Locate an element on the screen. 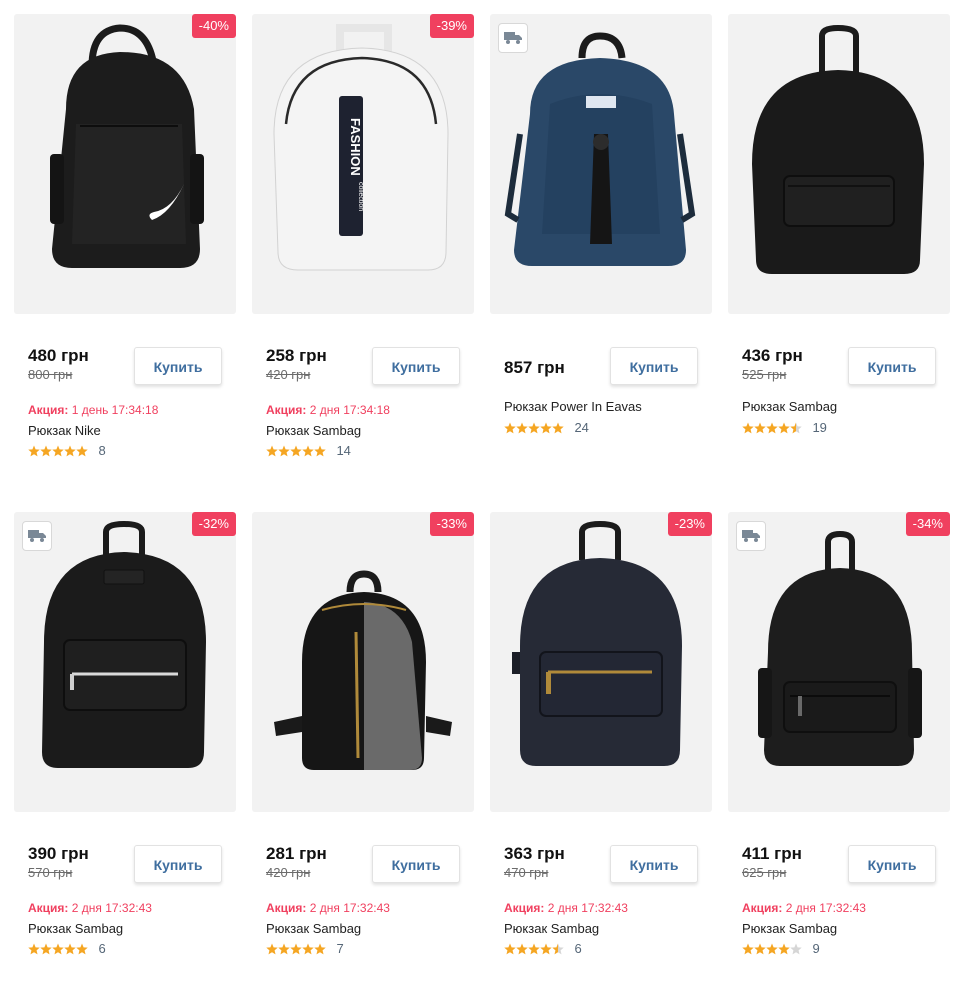 This screenshot has width=962, height=1005. product-image: -33% is located at coordinates (363, 662).